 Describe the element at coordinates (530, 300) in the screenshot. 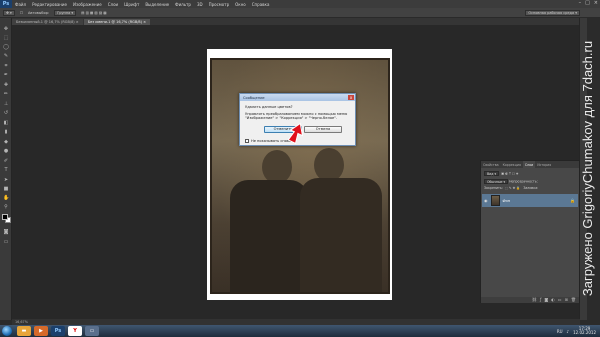

I see `layers-panel-footer: ⛓ ƒ ◙ ◐ ▭ ⊞ 🗑` at that location.